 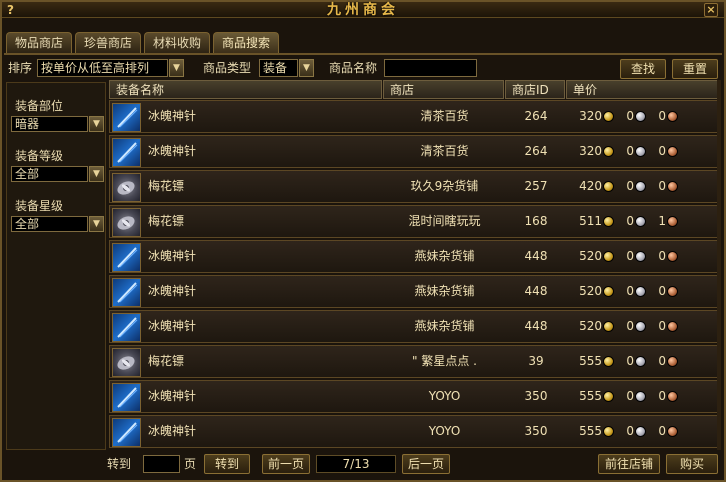 I want to click on close-button: ×, so click(x=711, y=10).